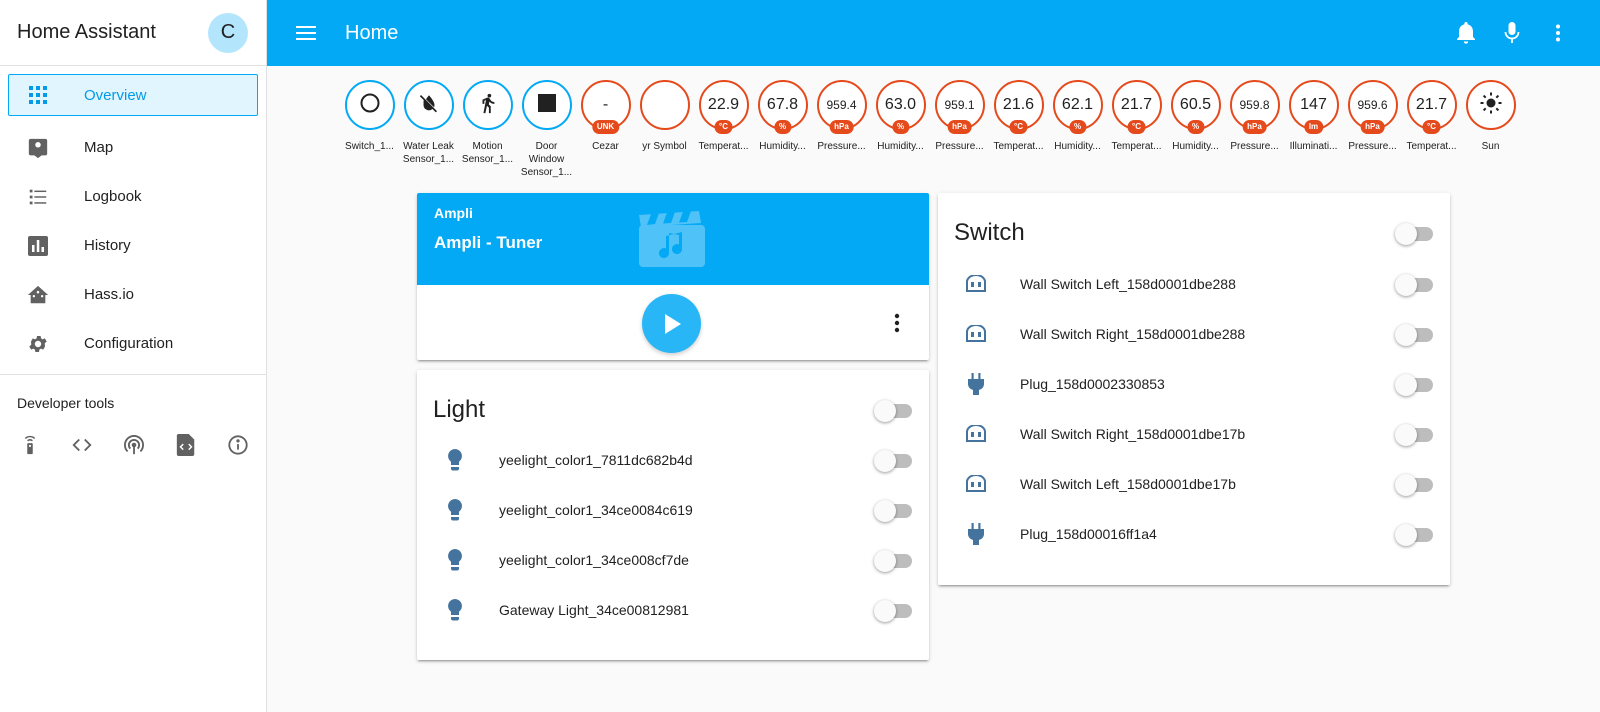  Describe the element at coordinates (1128, 484) in the screenshot. I see `entity-name: Wall Switch Left_158d0001dbe17b` at that location.